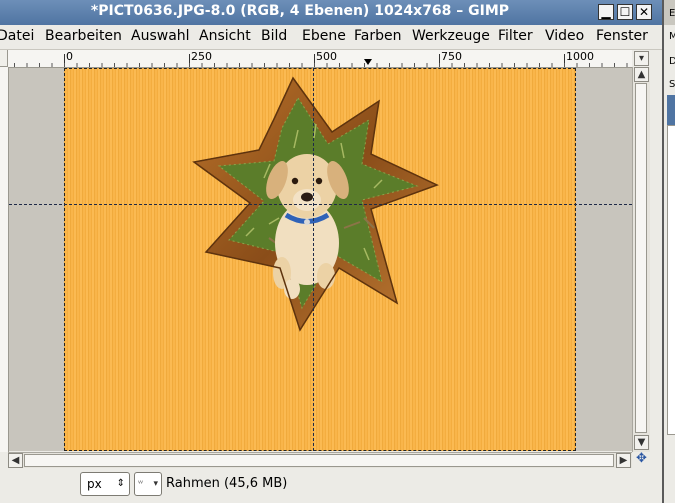  What do you see at coordinates (227, 483) in the screenshot?
I see `status-message: Rahmen (45,6 MB)` at bounding box center [227, 483].